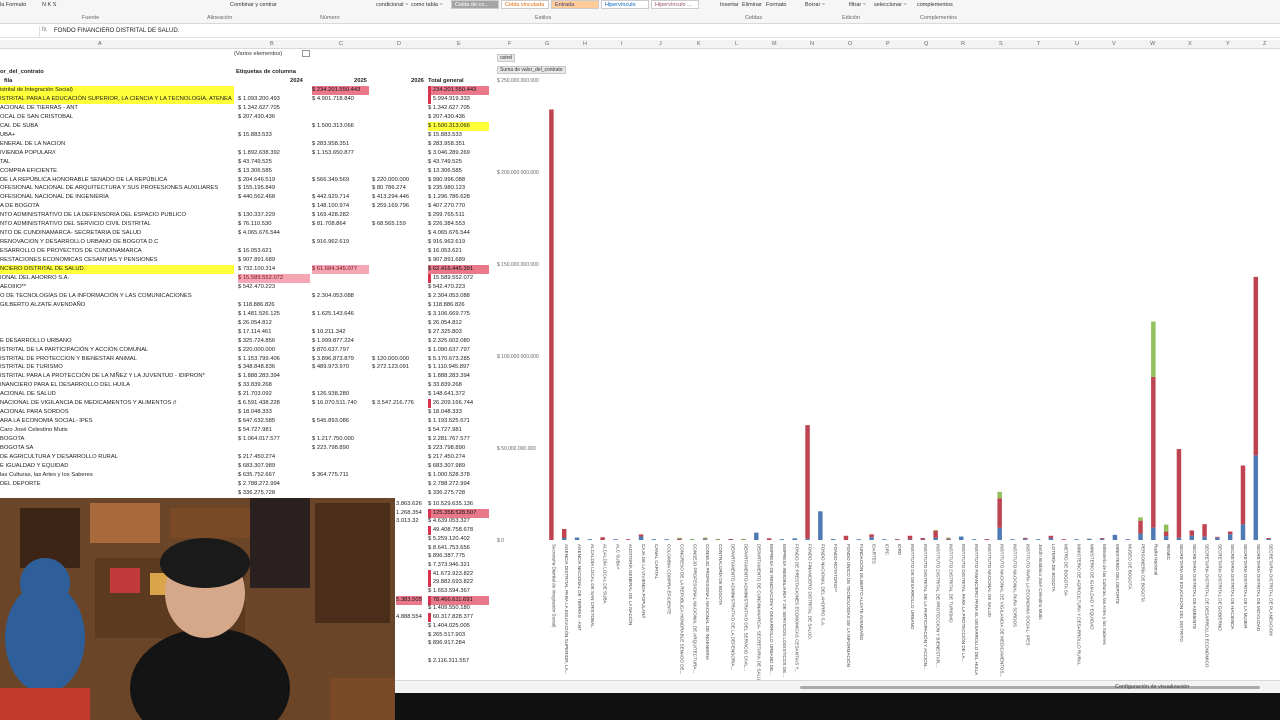 This screenshot has width=1280, height=720. What do you see at coordinates (274, 394) in the screenshot?
I see `pivot-value-cell: $ 21.703.092` at bounding box center [274, 394].